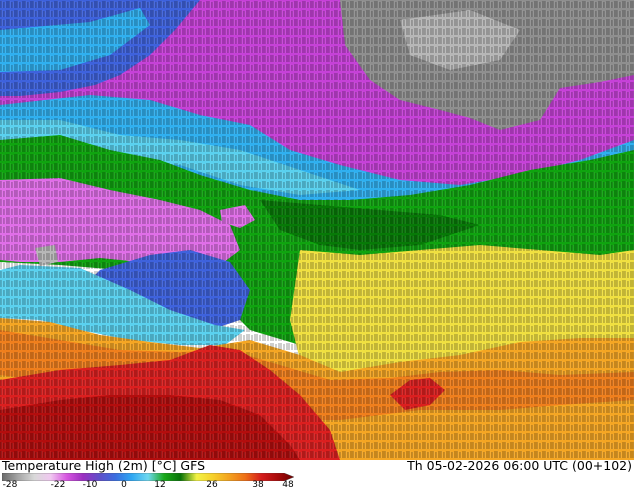  I want to click on forecast-timestamp: Th 05-02-2026 06:00 UTC (00+102), so click(519, 465).